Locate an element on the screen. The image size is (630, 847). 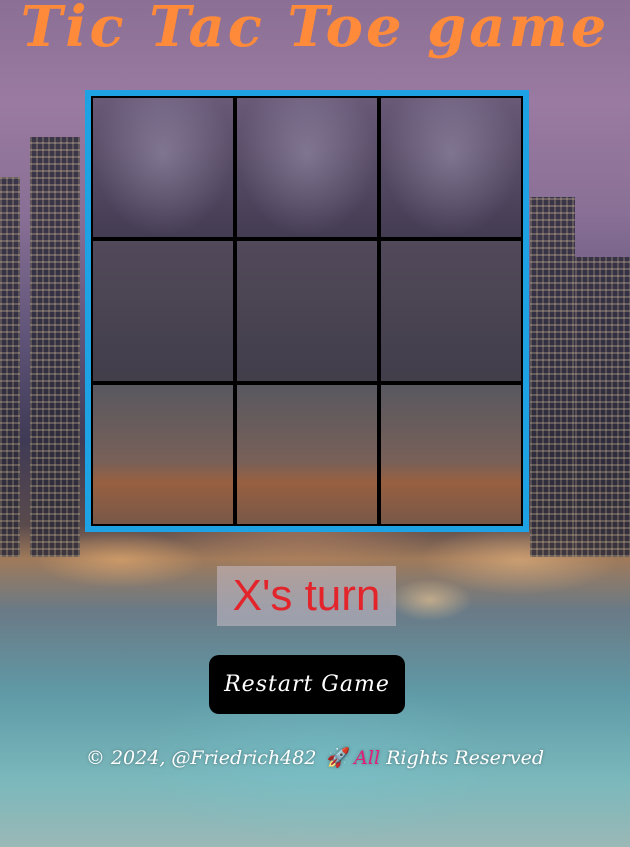
footer-all: All is located at coordinates (367, 758).